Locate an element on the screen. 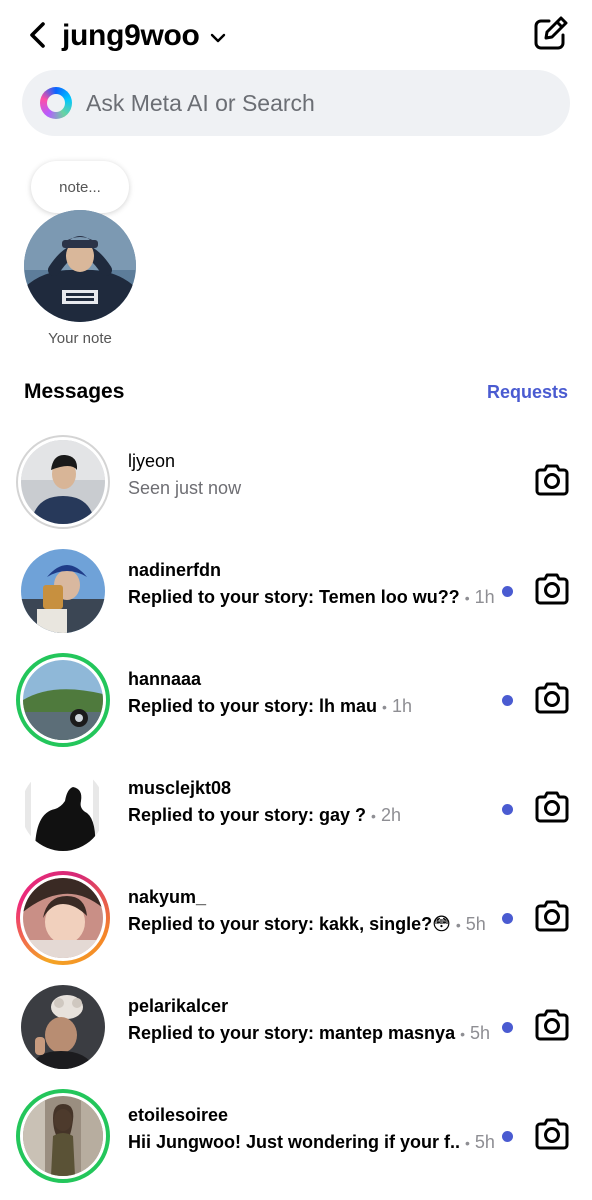 The height and width of the screenshot is (1200, 592). conversation-username: musclejkt08 is located at coordinates (180, 788).